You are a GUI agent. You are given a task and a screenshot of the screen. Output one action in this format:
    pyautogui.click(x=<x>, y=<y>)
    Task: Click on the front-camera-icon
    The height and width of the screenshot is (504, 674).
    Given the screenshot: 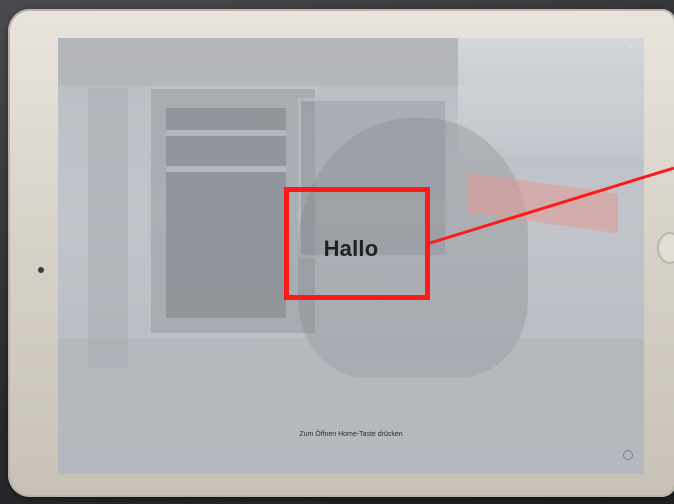 What is the action you would take?
    pyautogui.click(x=41, y=270)
    